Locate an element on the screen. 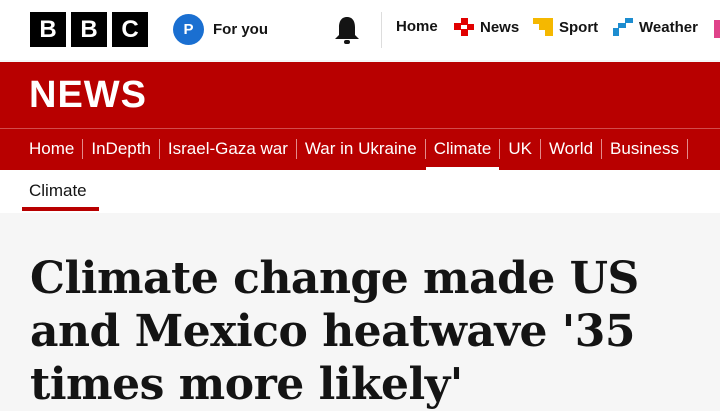  logo-letter-b1: B is located at coordinates (48, 29).